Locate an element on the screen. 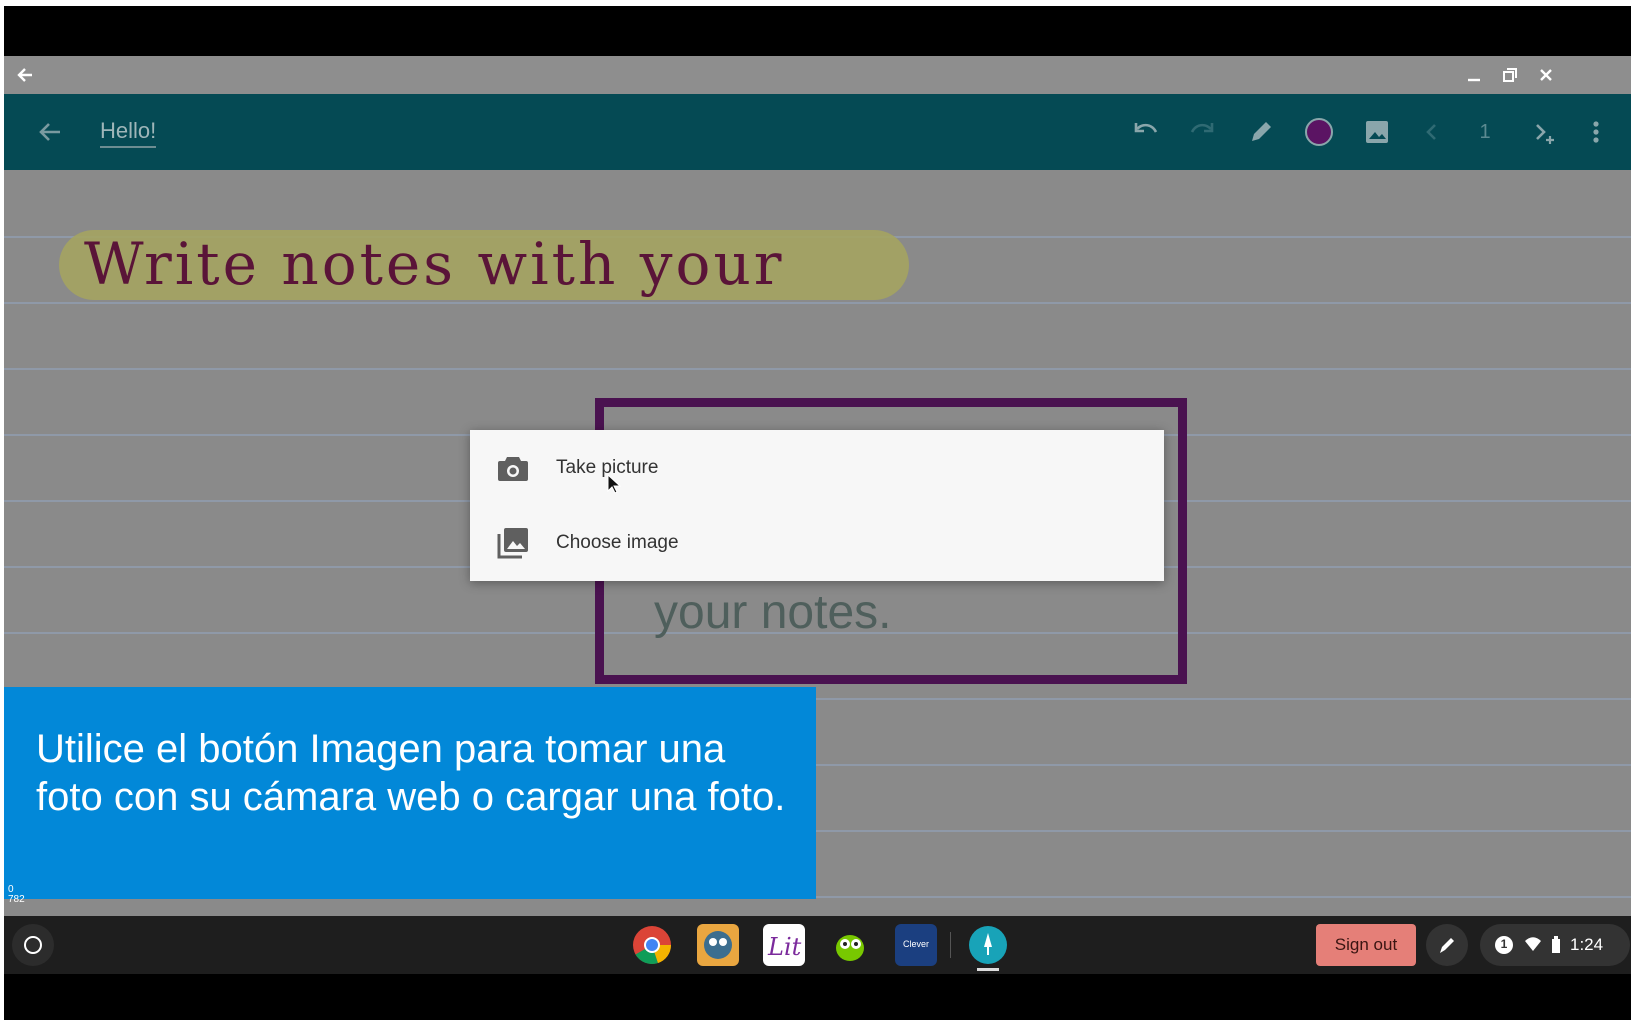 This screenshot has width=1633, height=1022. shelf-divider is located at coordinates (950, 945).